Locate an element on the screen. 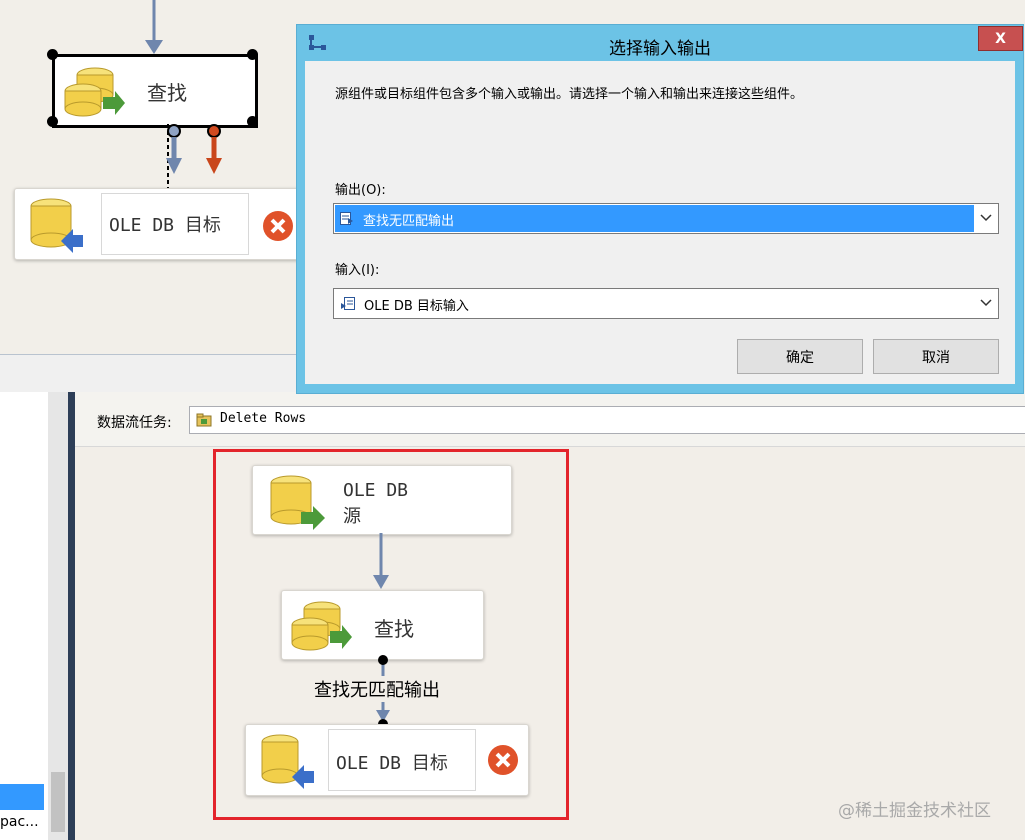  dialog-description: 源组件或目标组件包含多个输入或输出。请选择一个输入和输出来连接这些组件。 is located at coordinates (569, 94).